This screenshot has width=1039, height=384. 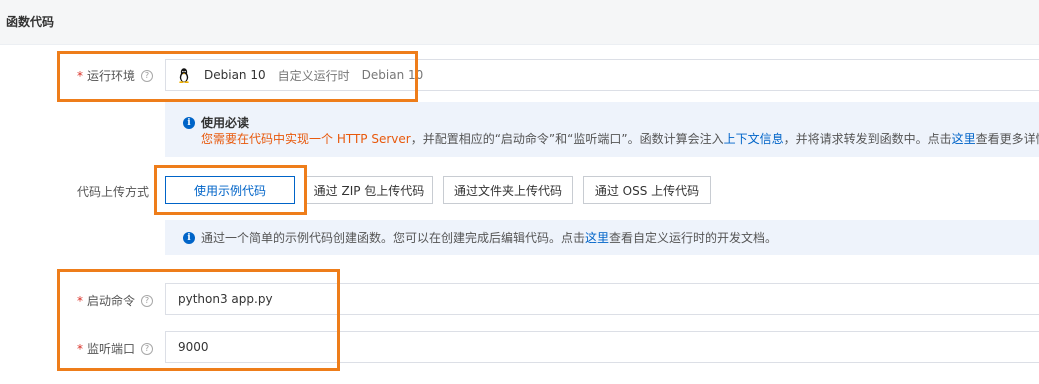 I want to click on linux-penguin-icon, so click(x=184, y=75).